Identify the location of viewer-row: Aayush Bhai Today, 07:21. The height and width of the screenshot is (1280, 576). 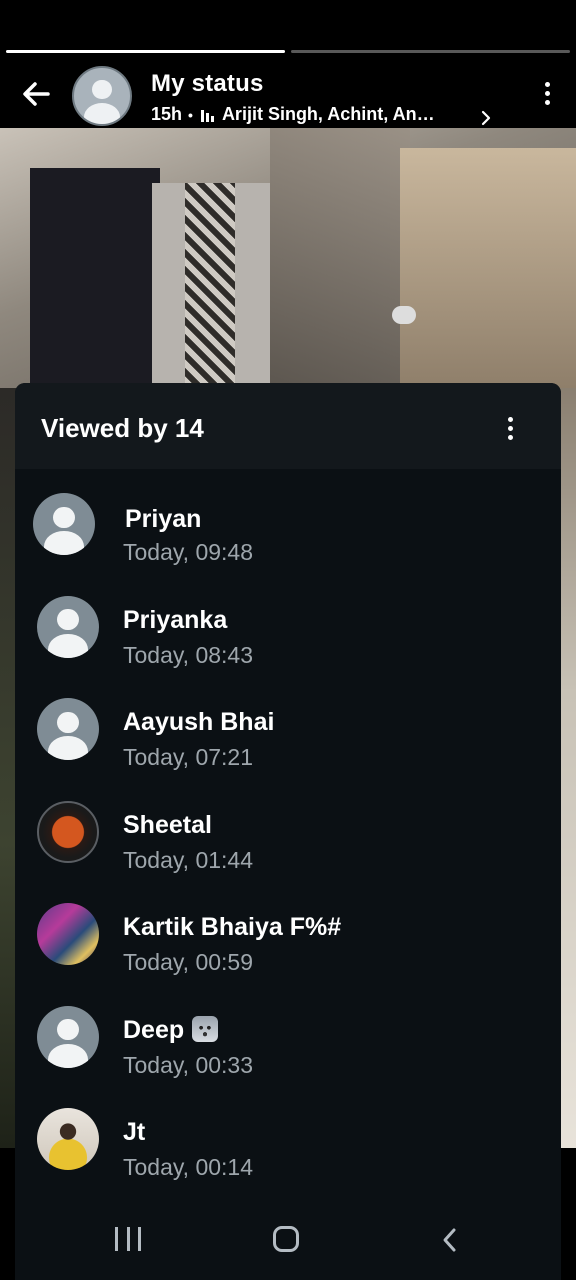
(288, 725).